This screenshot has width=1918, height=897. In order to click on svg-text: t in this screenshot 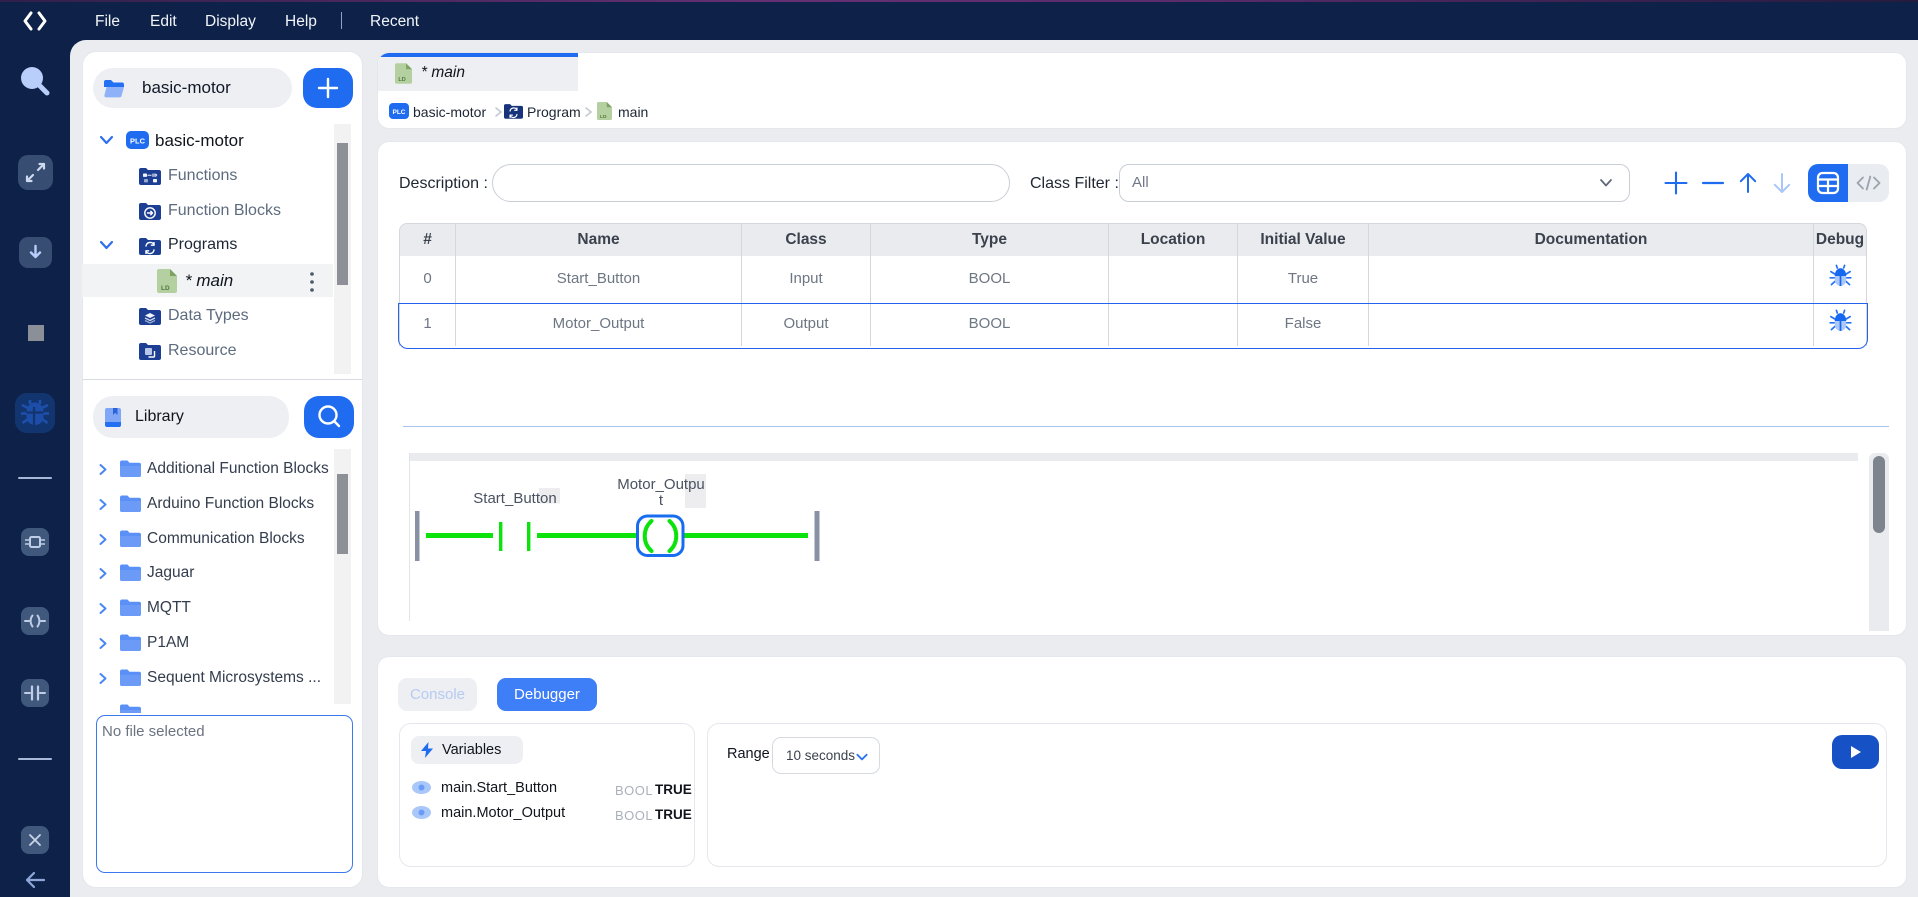, I will do `click(661, 500)`.